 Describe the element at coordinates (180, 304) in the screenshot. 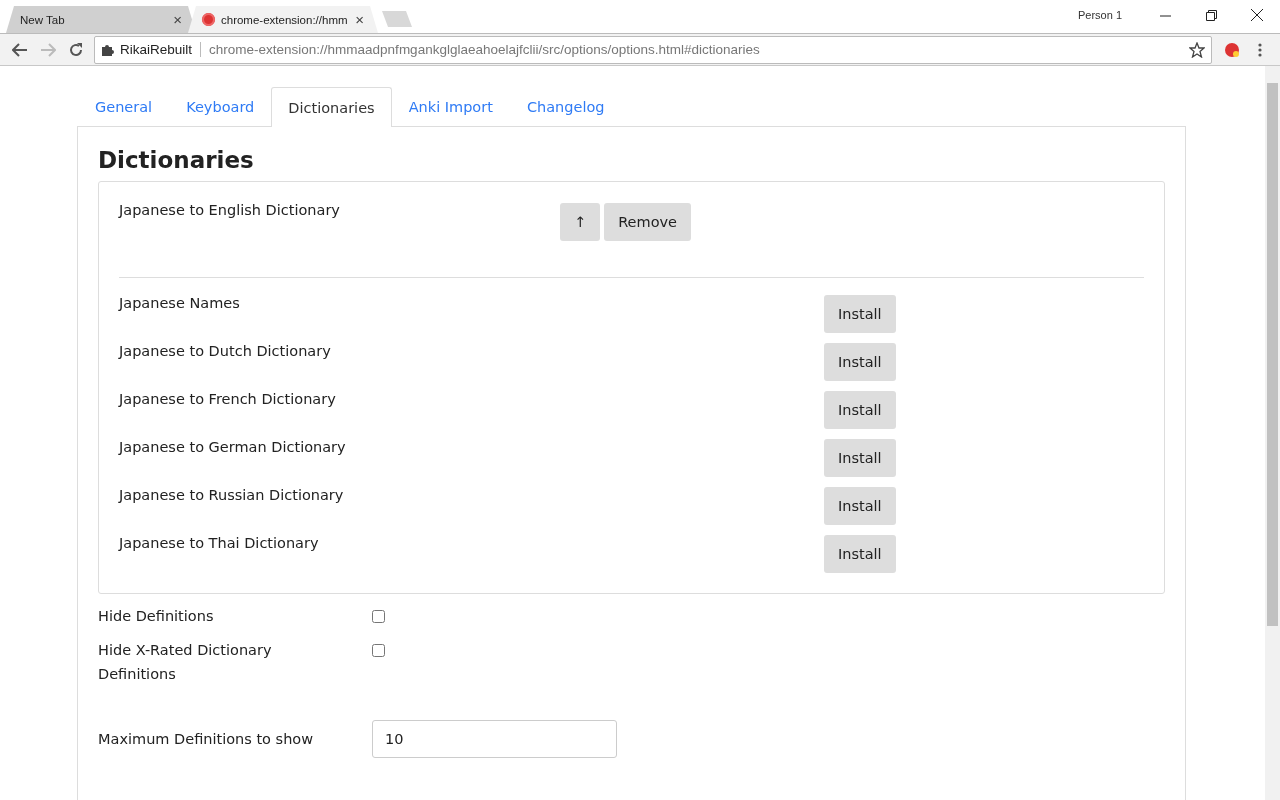

I see `dictionary-name: Japanese Names` at that location.